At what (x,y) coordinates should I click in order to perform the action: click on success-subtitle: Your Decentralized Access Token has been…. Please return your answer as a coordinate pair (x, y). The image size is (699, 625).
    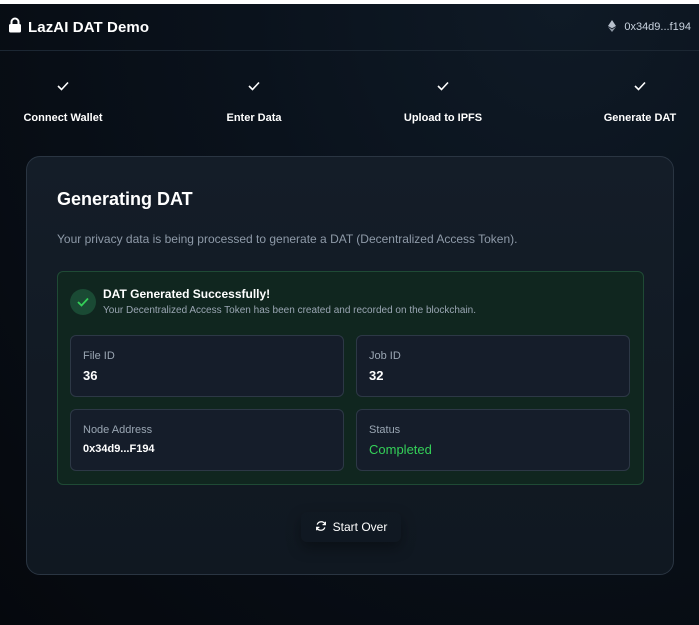
    Looking at the image, I should click on (290, 310).